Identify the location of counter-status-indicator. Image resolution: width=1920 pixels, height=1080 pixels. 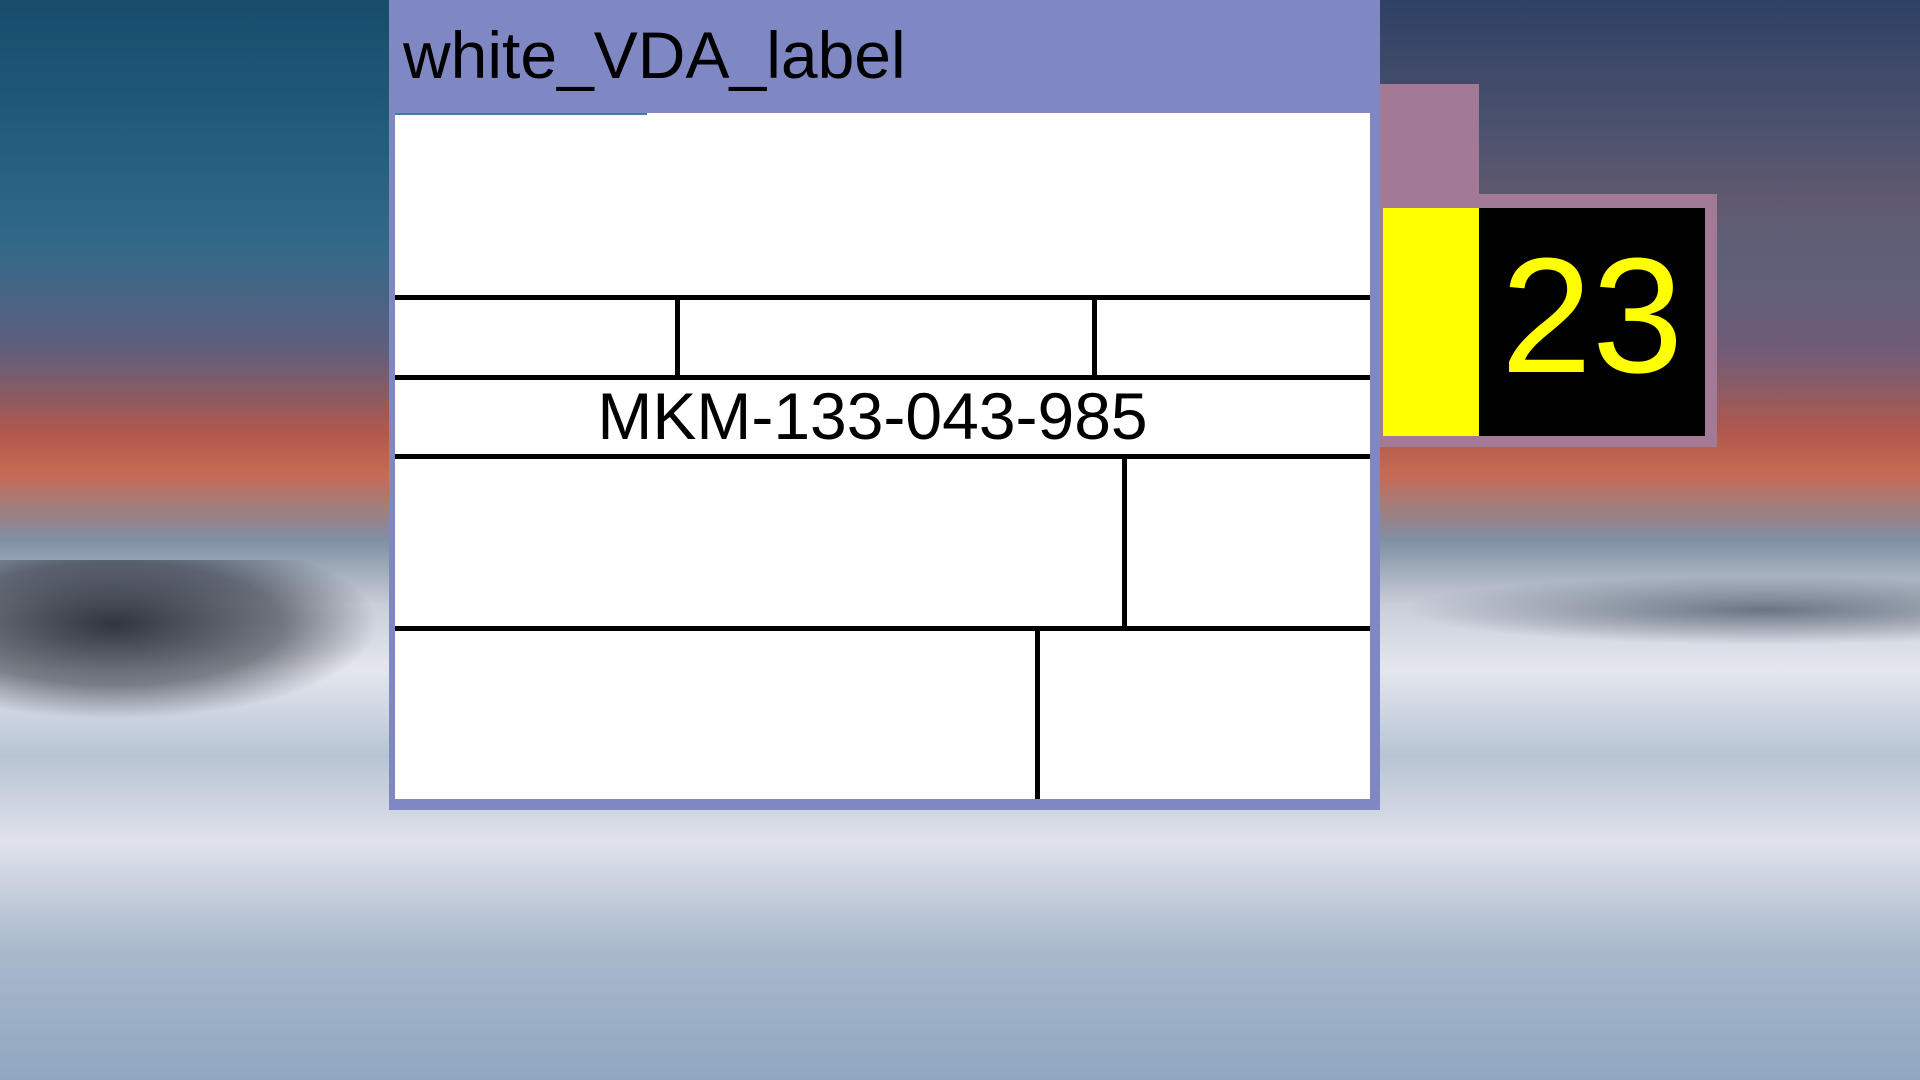
(1431, 322).